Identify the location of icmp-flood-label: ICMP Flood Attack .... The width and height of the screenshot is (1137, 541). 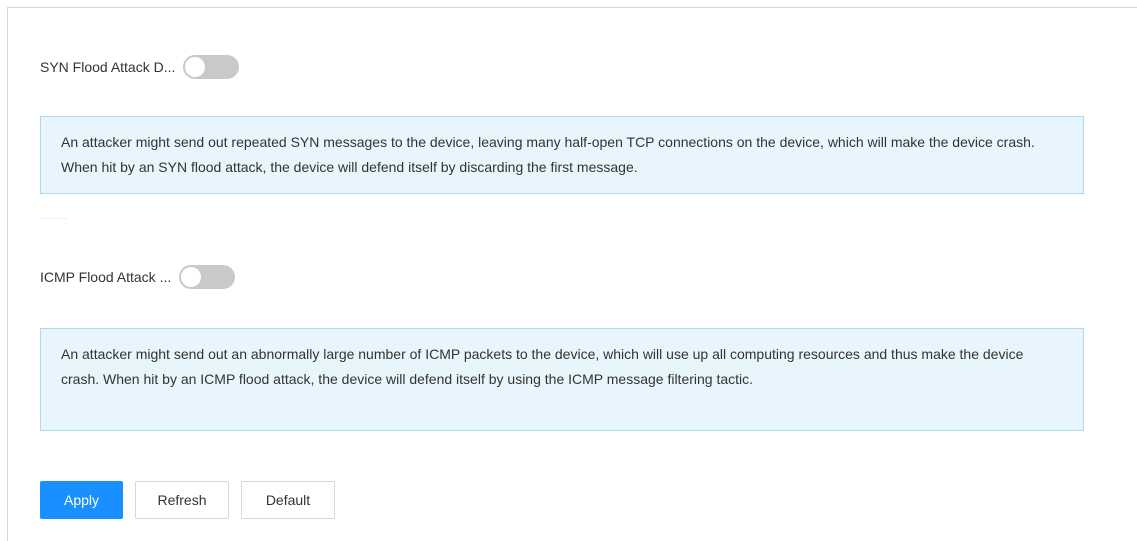
(106, 277).